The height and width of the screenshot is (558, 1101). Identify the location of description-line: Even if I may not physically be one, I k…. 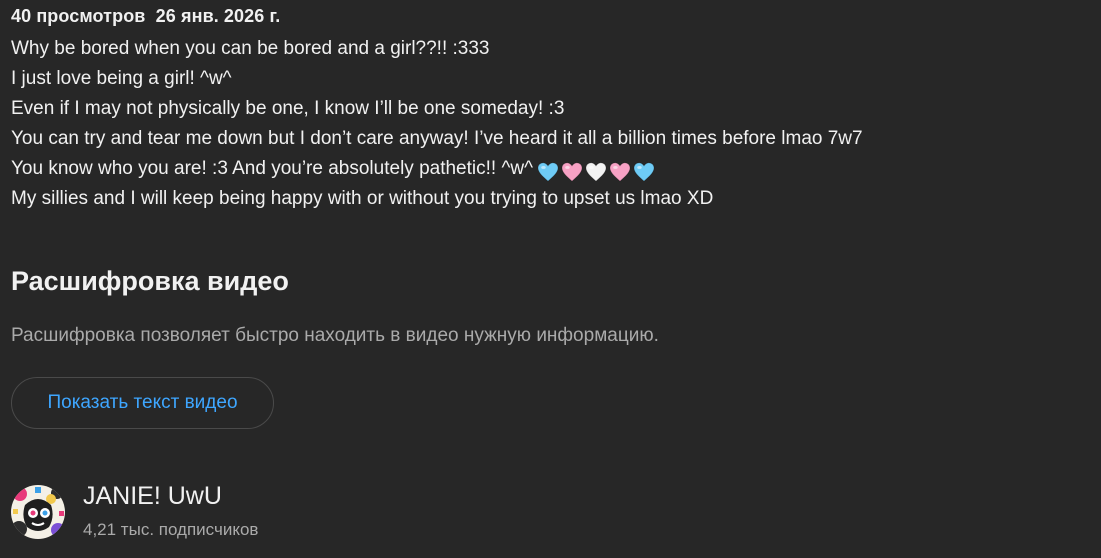
(288, 108).